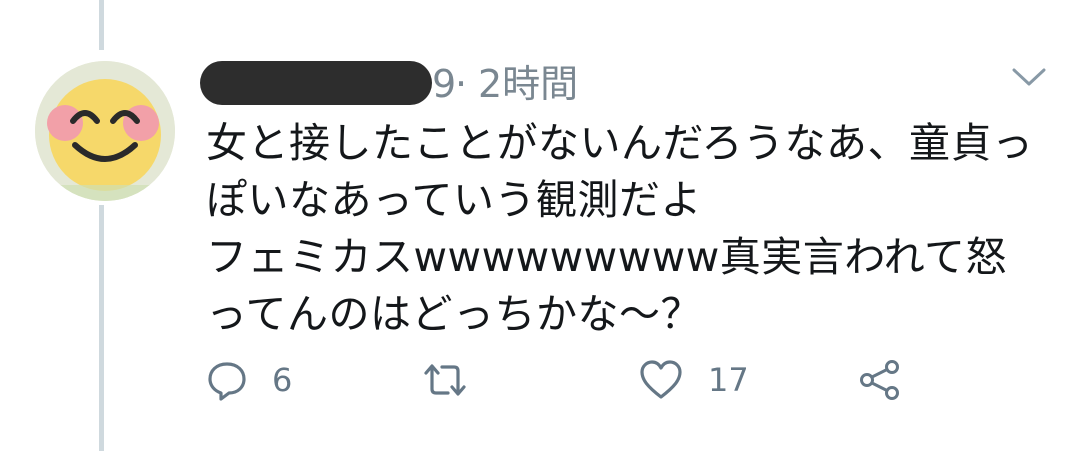  What do you see at coordinates (1029, 77) in the screenshot?
I see `chevron-down-icon` at bounding box center [1029, 77].